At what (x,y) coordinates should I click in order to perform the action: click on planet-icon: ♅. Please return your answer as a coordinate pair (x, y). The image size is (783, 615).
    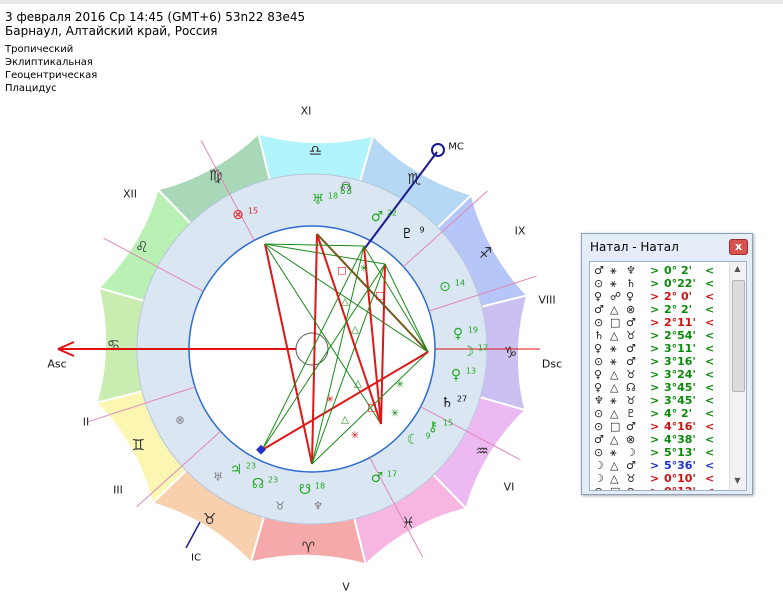
    Looking at the image, I should click on (318, 200).